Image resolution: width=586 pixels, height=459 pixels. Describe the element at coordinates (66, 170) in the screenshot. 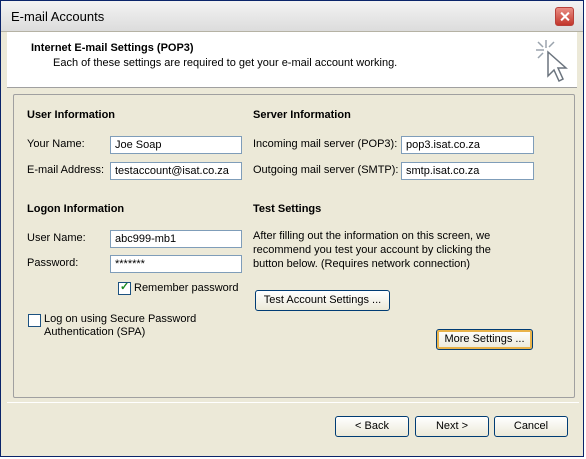

I see `email-address-label: E-mail Address:` at that location.